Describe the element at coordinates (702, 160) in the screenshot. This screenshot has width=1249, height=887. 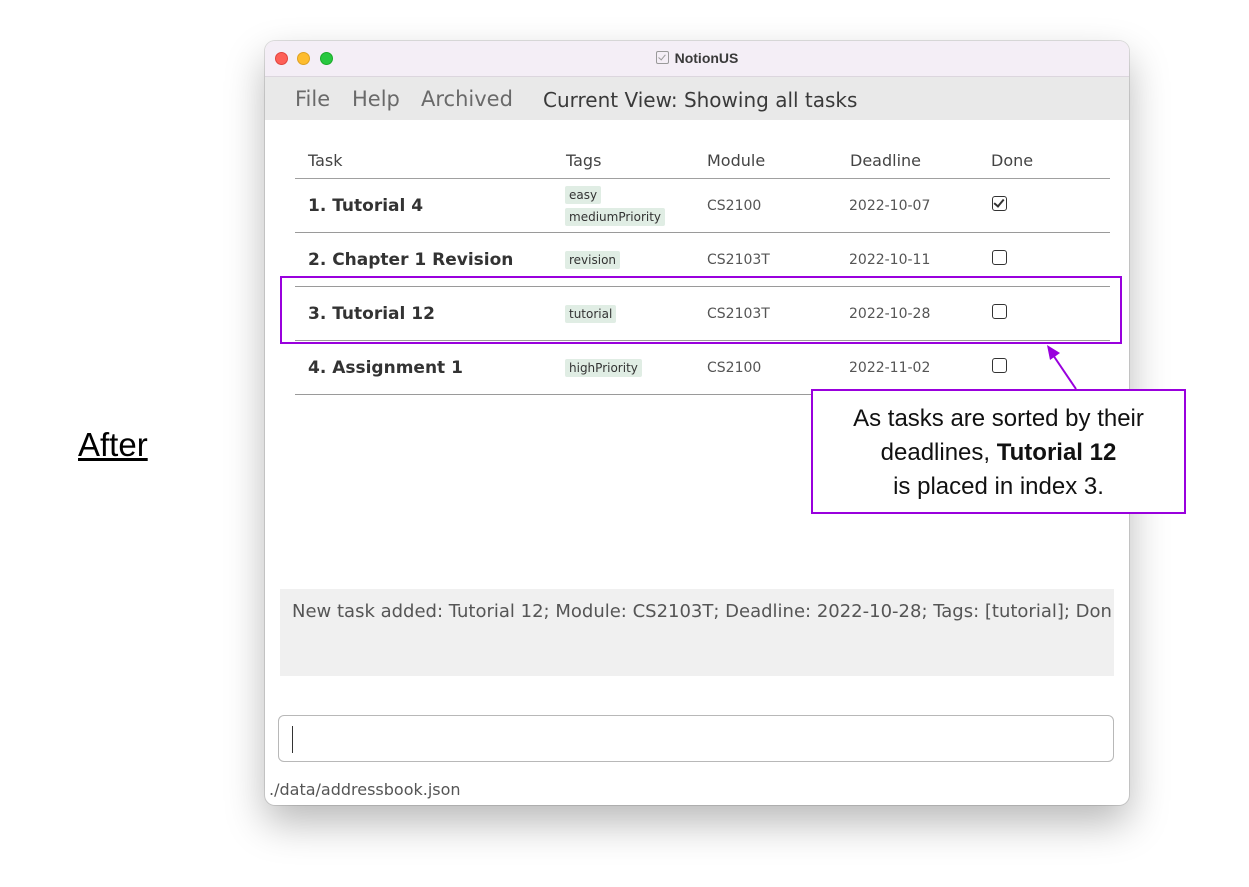
I see `task-table-header: Task Tags Module Deadline Done` at that location.